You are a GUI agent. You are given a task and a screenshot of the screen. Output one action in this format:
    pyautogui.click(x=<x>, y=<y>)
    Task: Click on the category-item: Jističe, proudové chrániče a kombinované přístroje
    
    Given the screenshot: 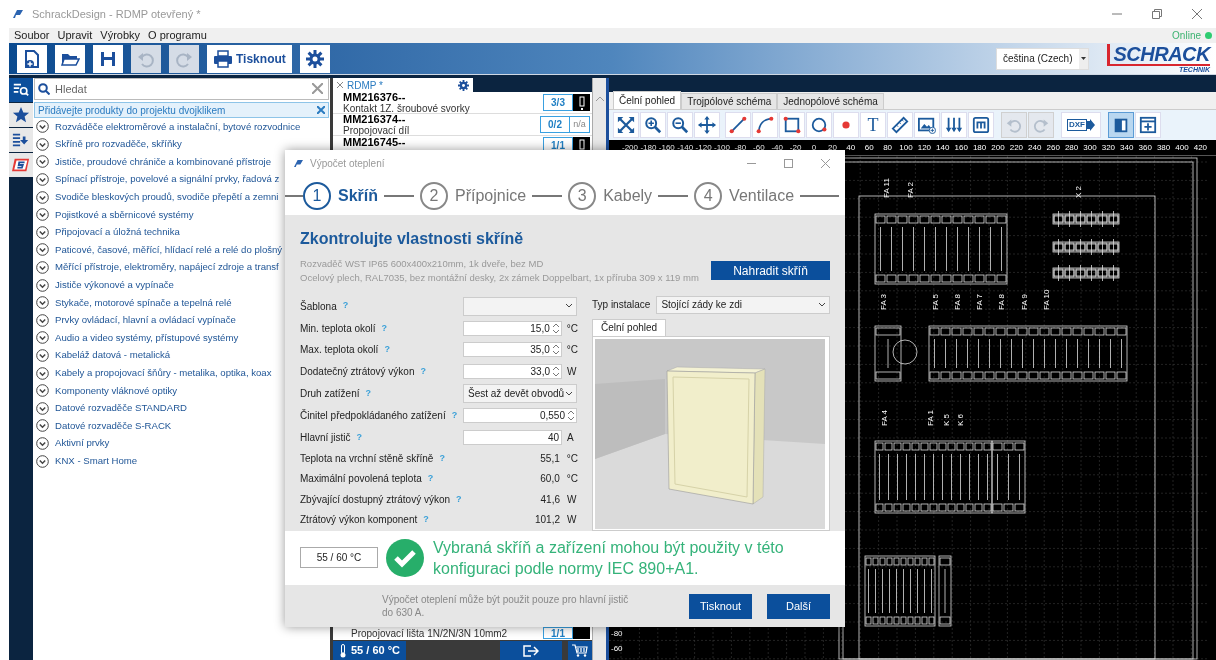 What is the action you would take?
    pyautogui.click(x=163, y=162)
    